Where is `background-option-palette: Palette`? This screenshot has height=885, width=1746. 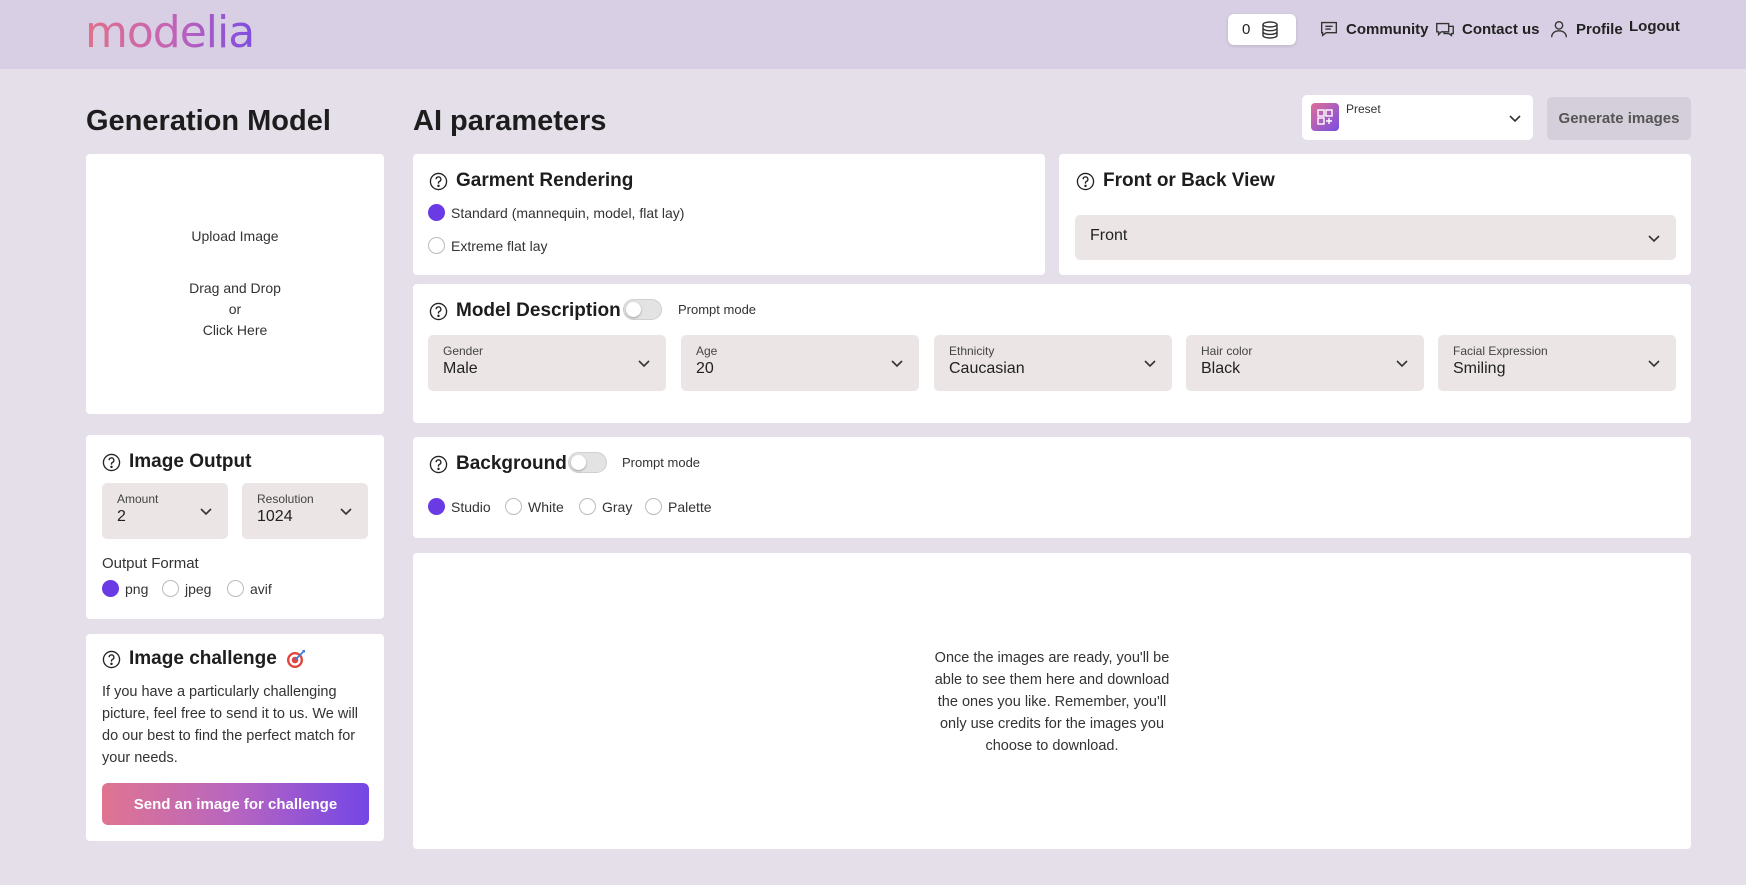
background-option-palette: Palette is located at coordinates (678, 506).